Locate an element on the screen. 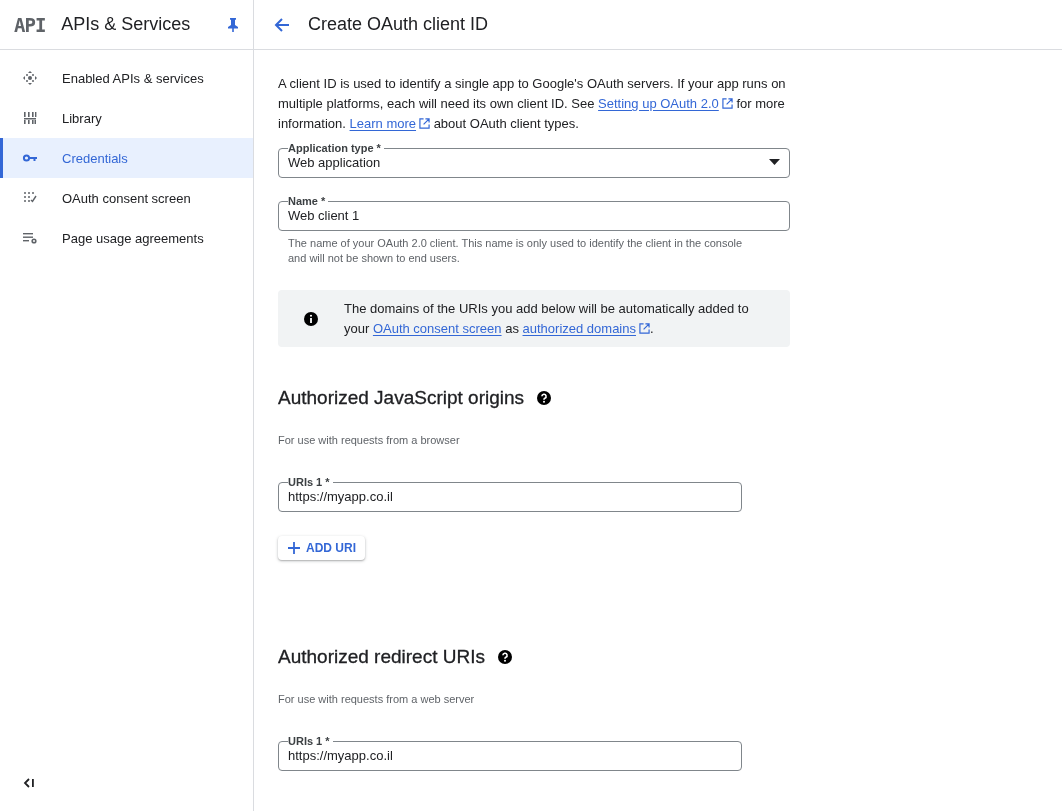 This screenshot has height=811, width=1062. notice-text: The domains of the URIs you add below will be automatically added to your OAuth consent screen as authorized domains . is located at coordinates (547, 318).